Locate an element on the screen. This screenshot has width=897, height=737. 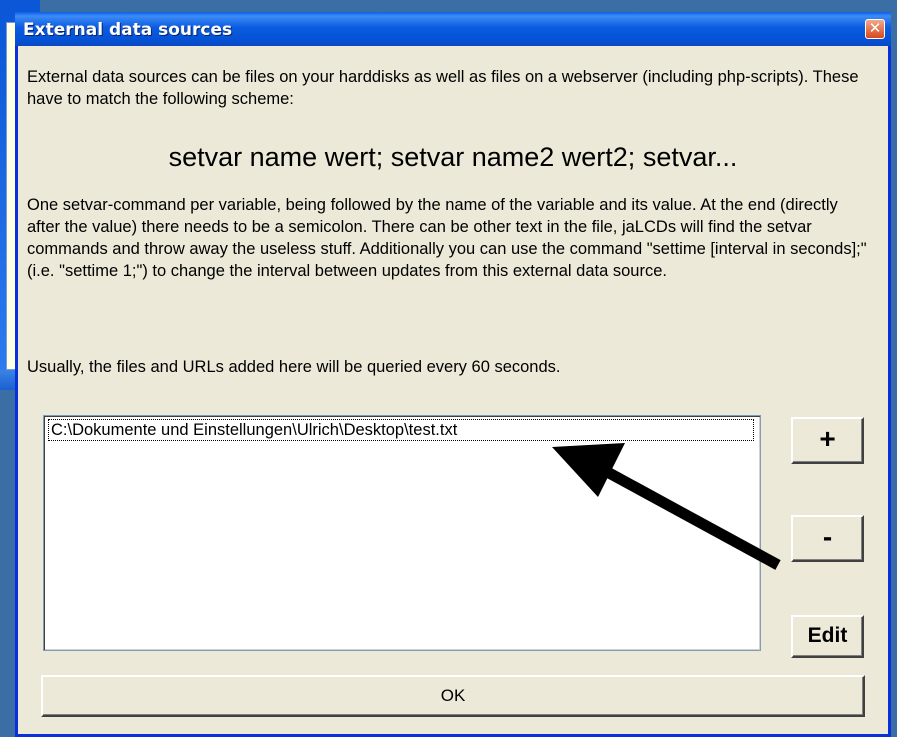
edit-source-button: Edit is located at coordinates (827, 636).